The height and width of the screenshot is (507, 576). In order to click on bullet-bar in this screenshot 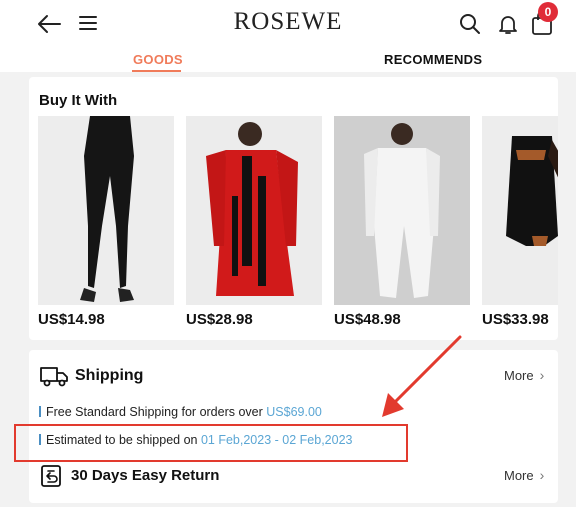, I will do `click(40, 411)`.